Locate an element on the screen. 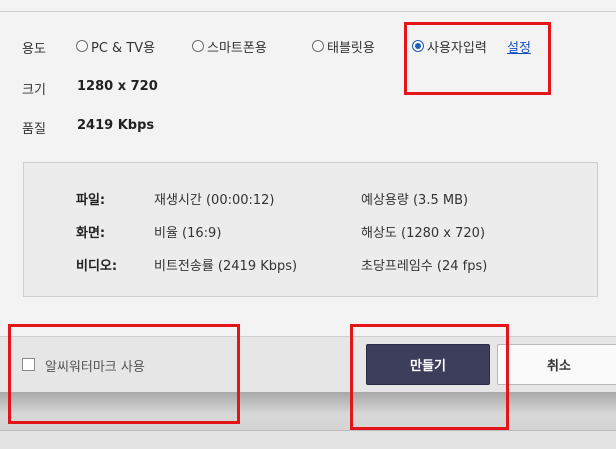 Image resolution: width=616 pixels, height=449 pixels. file-key: 파일: is located at coordinates (91, 200).